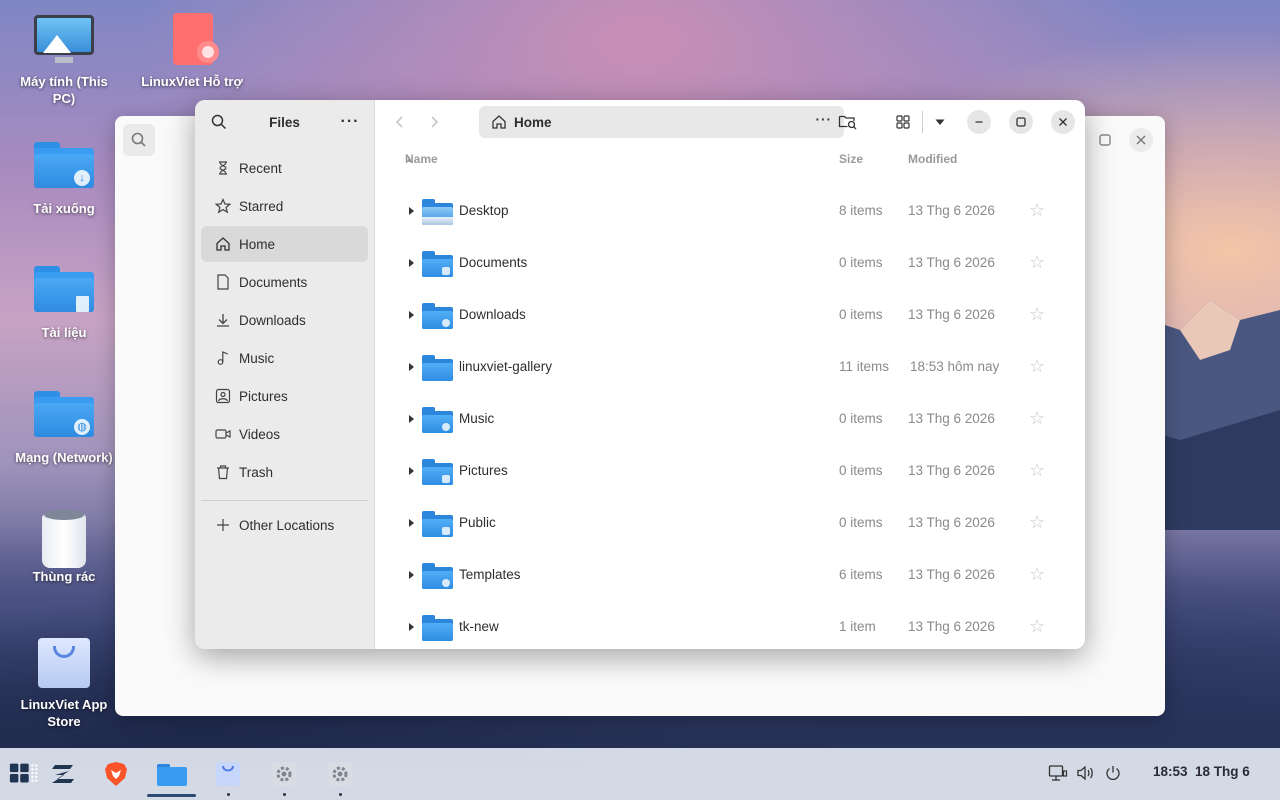  What do you see at coordinates (284, 434) in the screenshot?
I see `sidebar-item-videos: Videos` at bounding box center [284, 434].